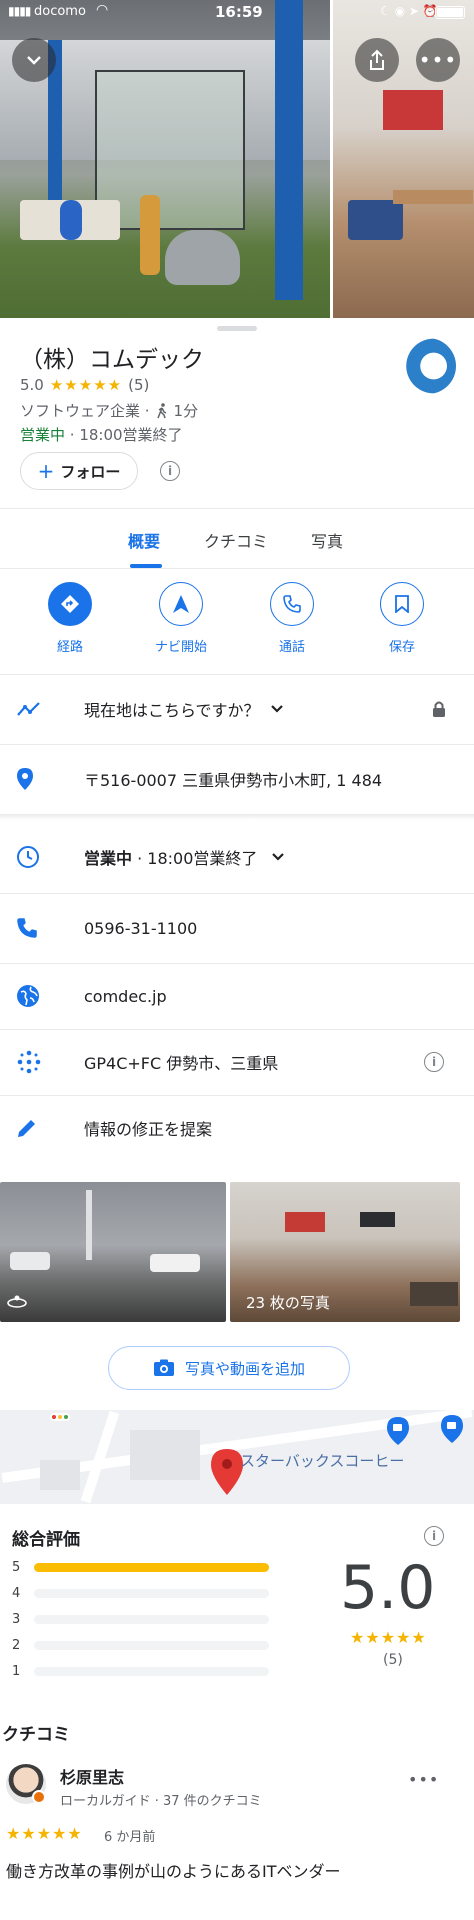  Describe the element at coordinates (16, 1567) in the screenshot. I see `rating-bar-label: 5` at that location.